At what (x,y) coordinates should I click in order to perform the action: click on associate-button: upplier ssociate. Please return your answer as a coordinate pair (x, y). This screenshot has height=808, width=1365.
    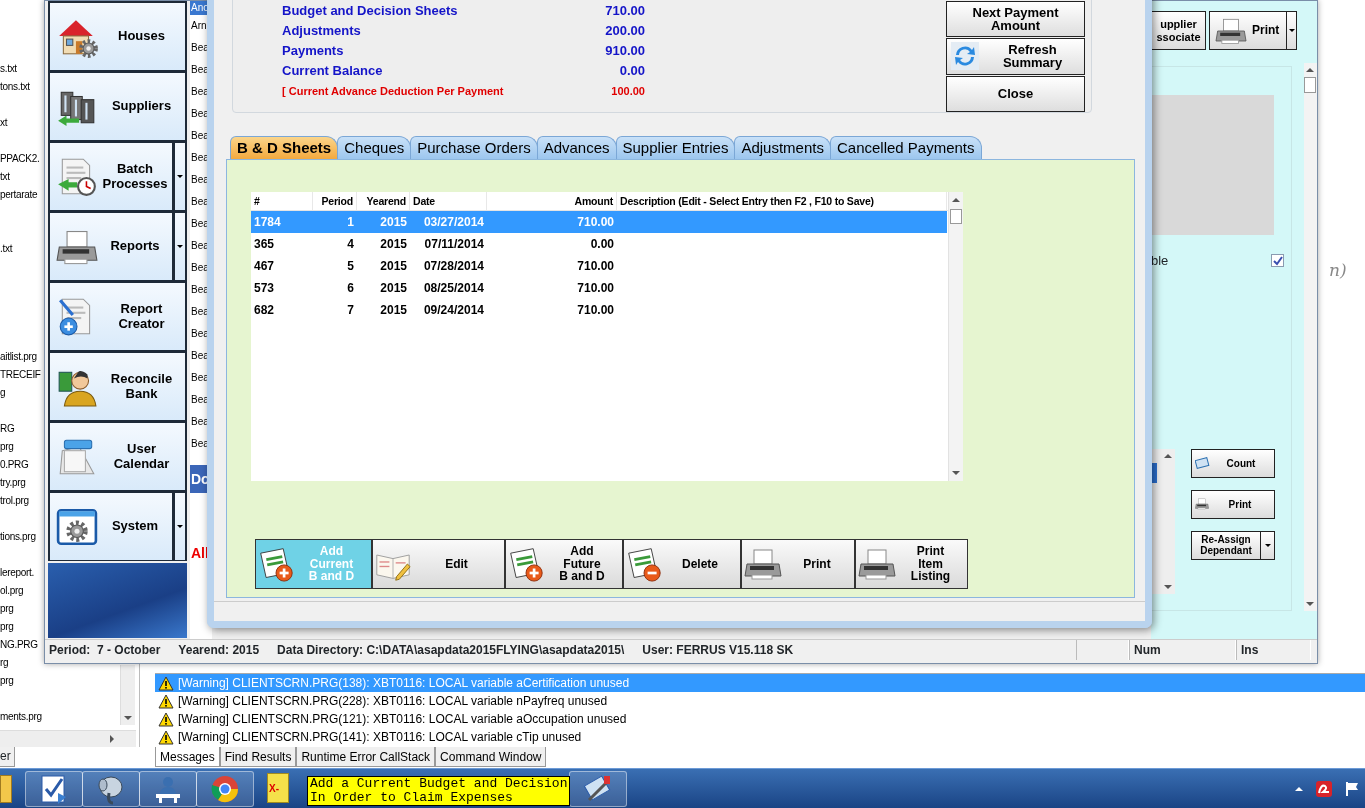
    Looking at the image, I should click on (1178, 30).